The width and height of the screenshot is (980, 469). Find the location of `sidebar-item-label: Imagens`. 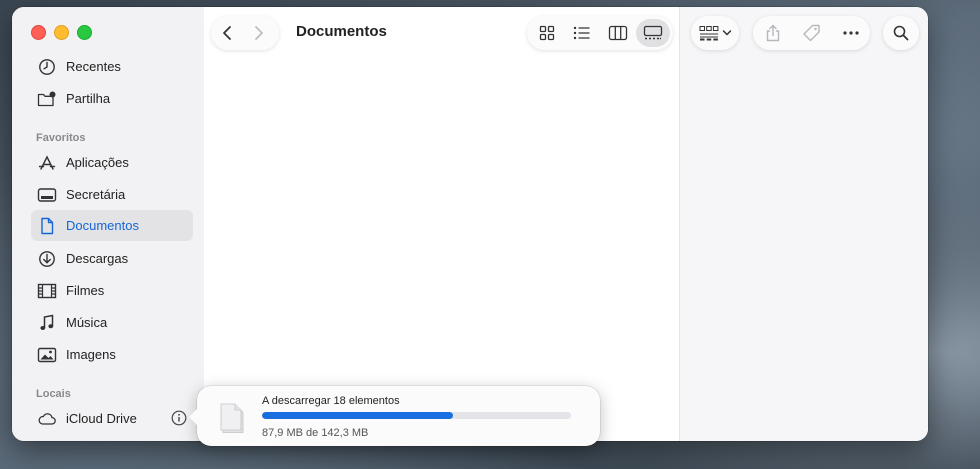

sidebar-item-label: Imagens is located at coordinates (91, 354).